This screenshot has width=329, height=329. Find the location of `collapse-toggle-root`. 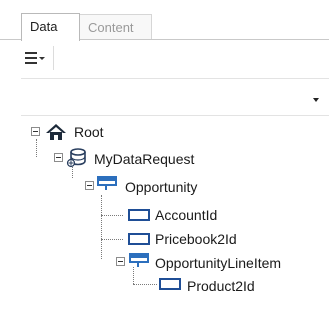

collapse-toggle-root is located at coordinates (35, 131).